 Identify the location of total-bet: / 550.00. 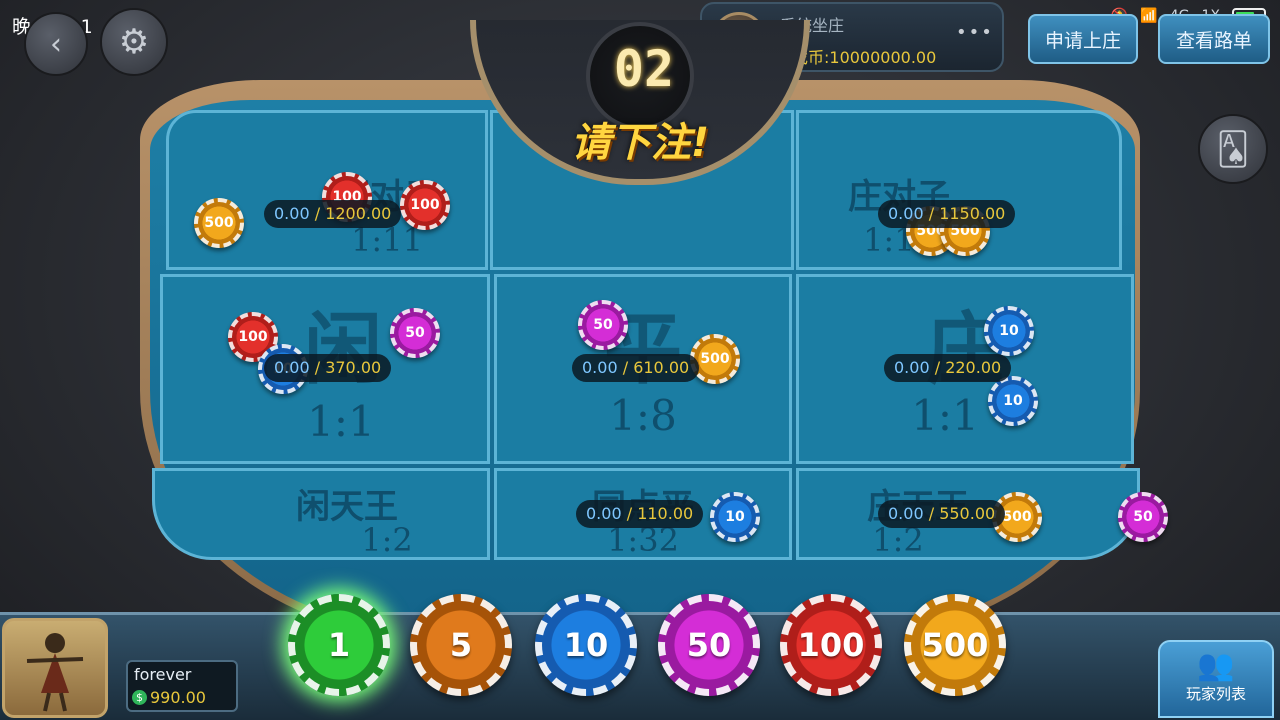
(959, 513).